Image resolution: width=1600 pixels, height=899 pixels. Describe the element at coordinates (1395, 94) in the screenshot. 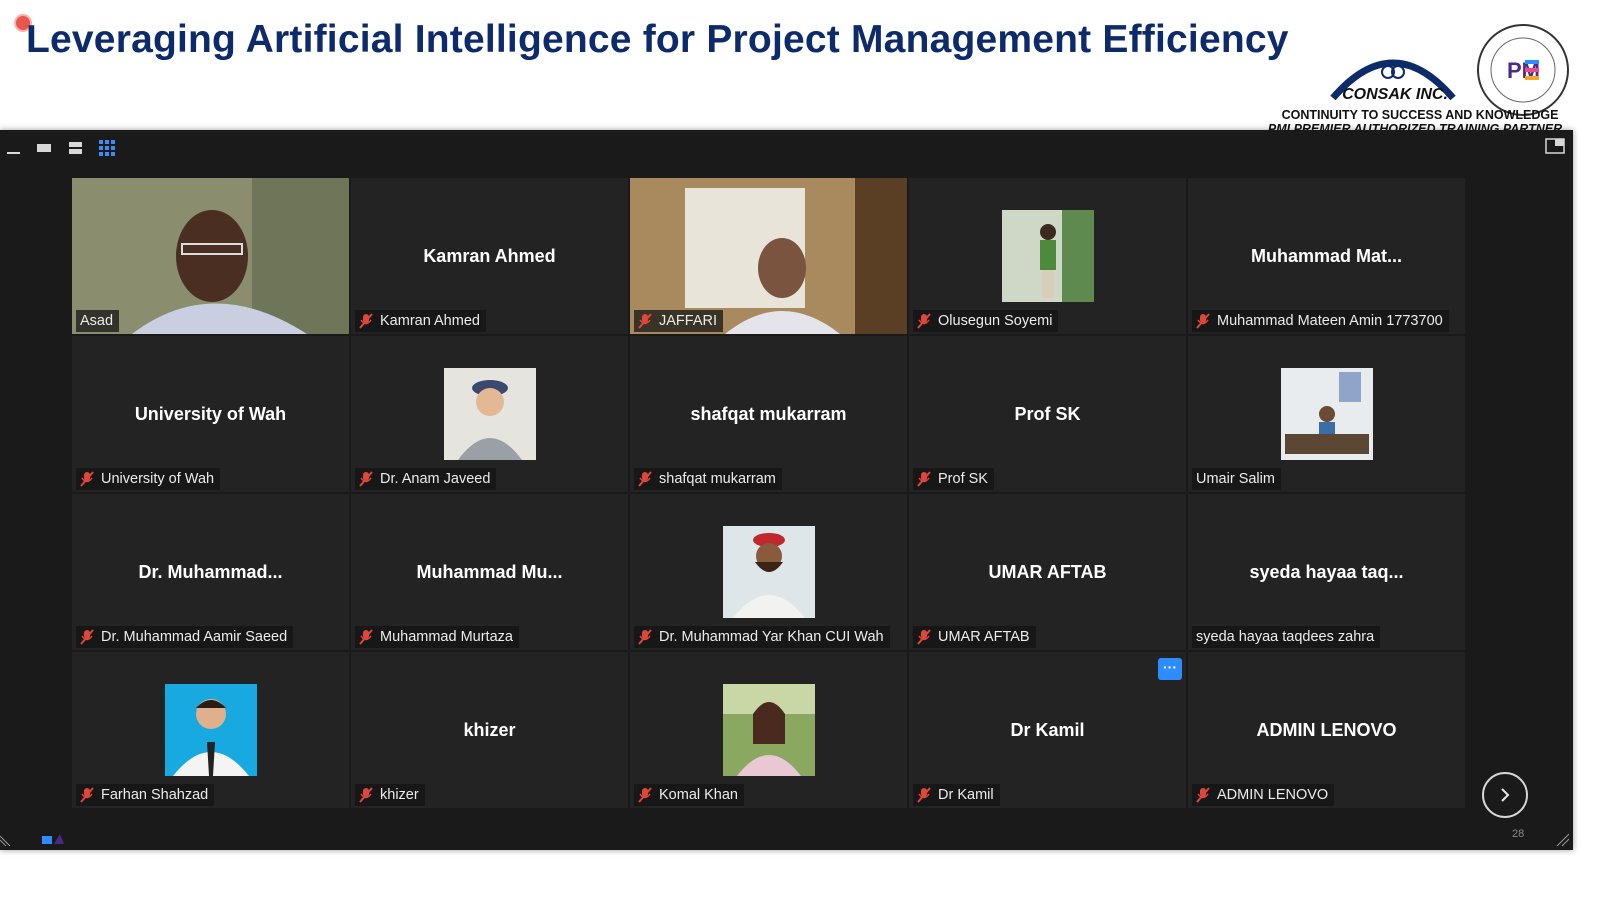

I see `brand-name: CONSAK INC.` at that location.